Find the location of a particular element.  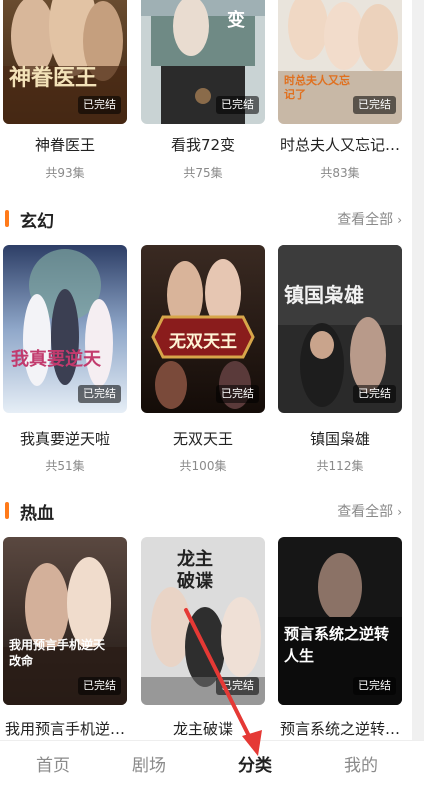

scrollbar is located at coordinates (418, 370).